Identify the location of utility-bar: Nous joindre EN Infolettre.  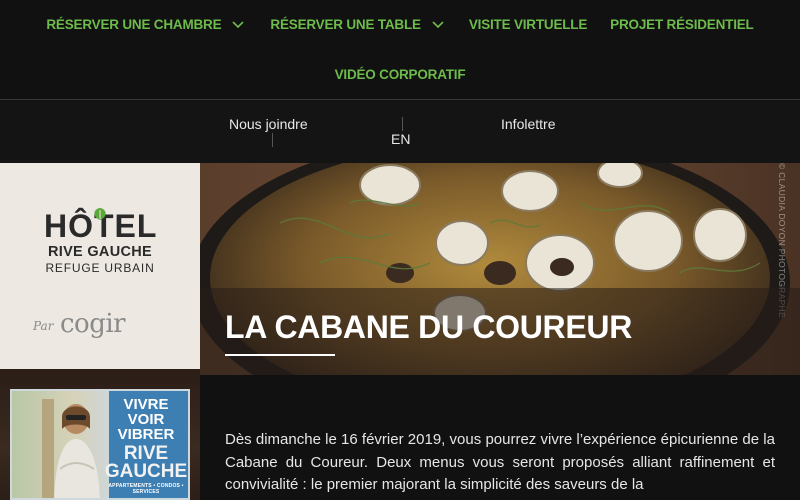
(400, 132).